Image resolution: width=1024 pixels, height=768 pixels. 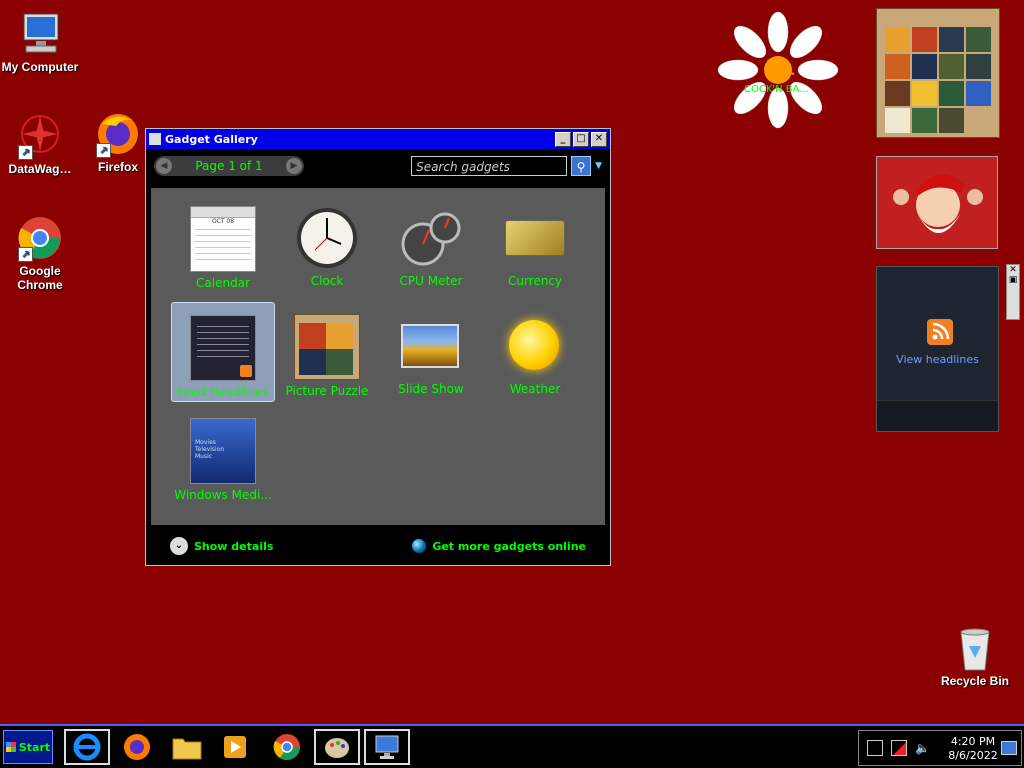 I want to click on gadget-picture-puzzle: Picture Puzzle, so click(x=327, y=352).